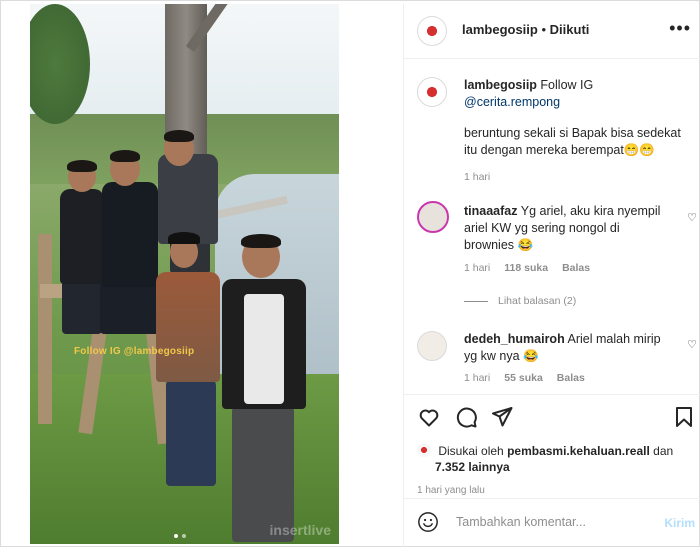 This screenshot has height=548, width=700. What do you see at coordinates (576, 94) in the screenshot?
I see `caption: lambegosiip Follow IG @cerita.rempong` at bounding box center [576, 94].